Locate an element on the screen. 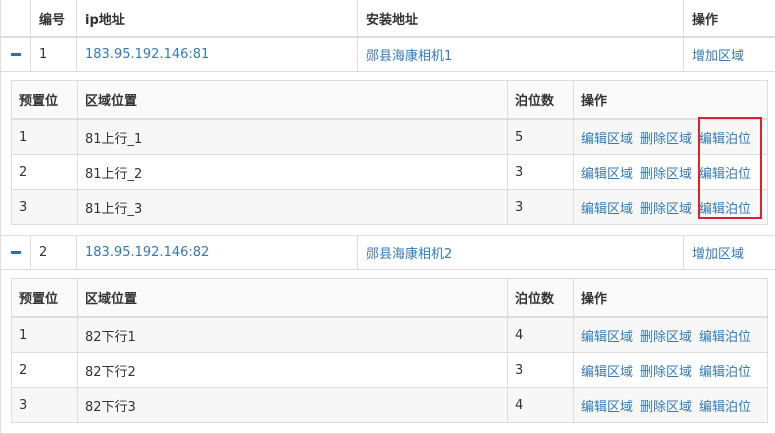 The width and height of the screenshot is (775, 434). camera-no: 1 is located at coordinates (54, 54).